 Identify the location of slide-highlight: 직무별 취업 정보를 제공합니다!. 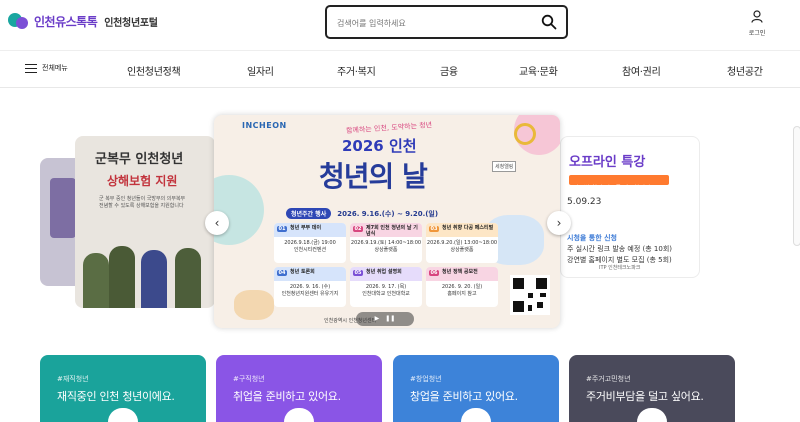
(619, 183).